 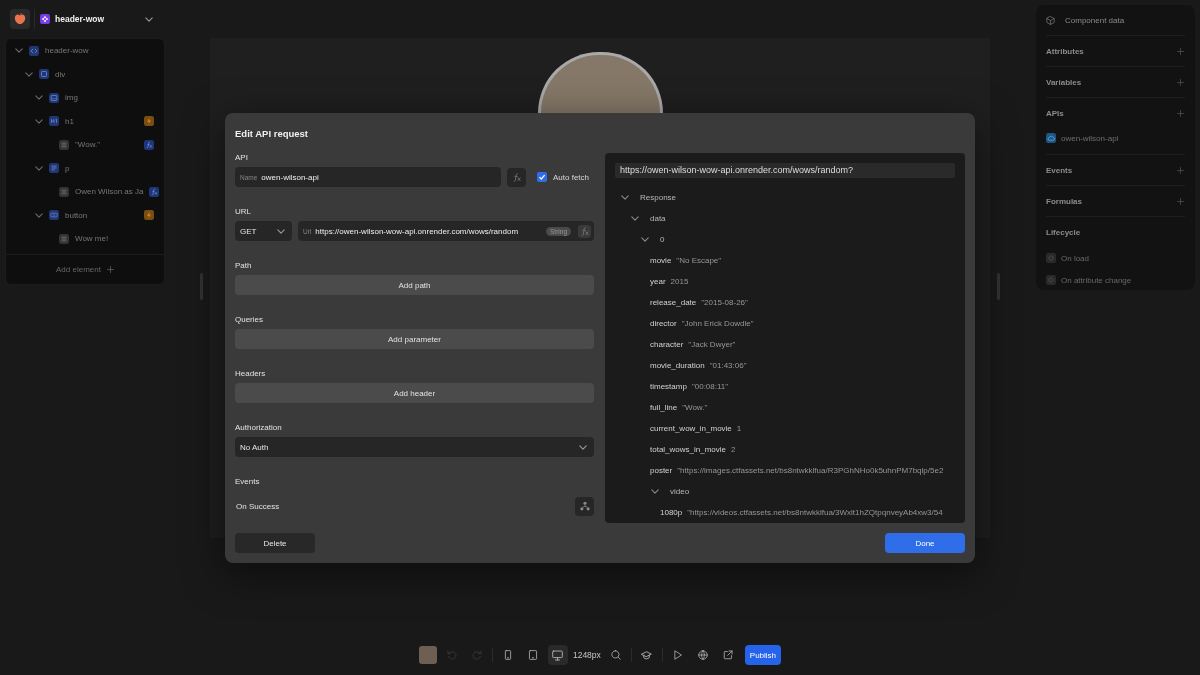 I want to click on json-node: video, so click(x=680, y=491).